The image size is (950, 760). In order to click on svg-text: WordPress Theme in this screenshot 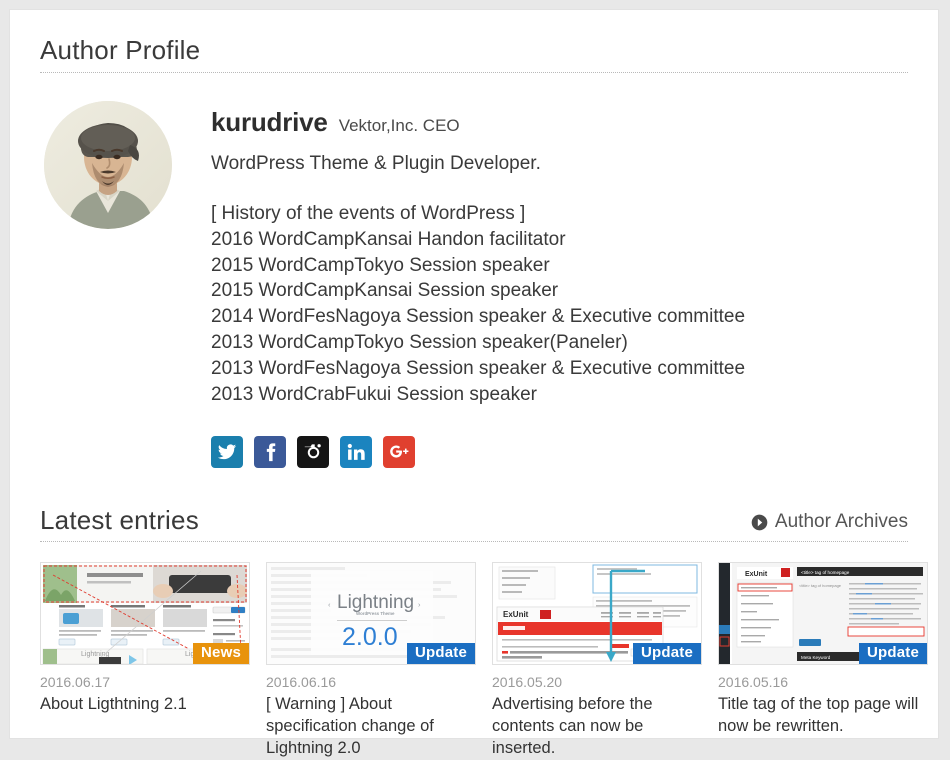, I will do `click(375, 613)`.